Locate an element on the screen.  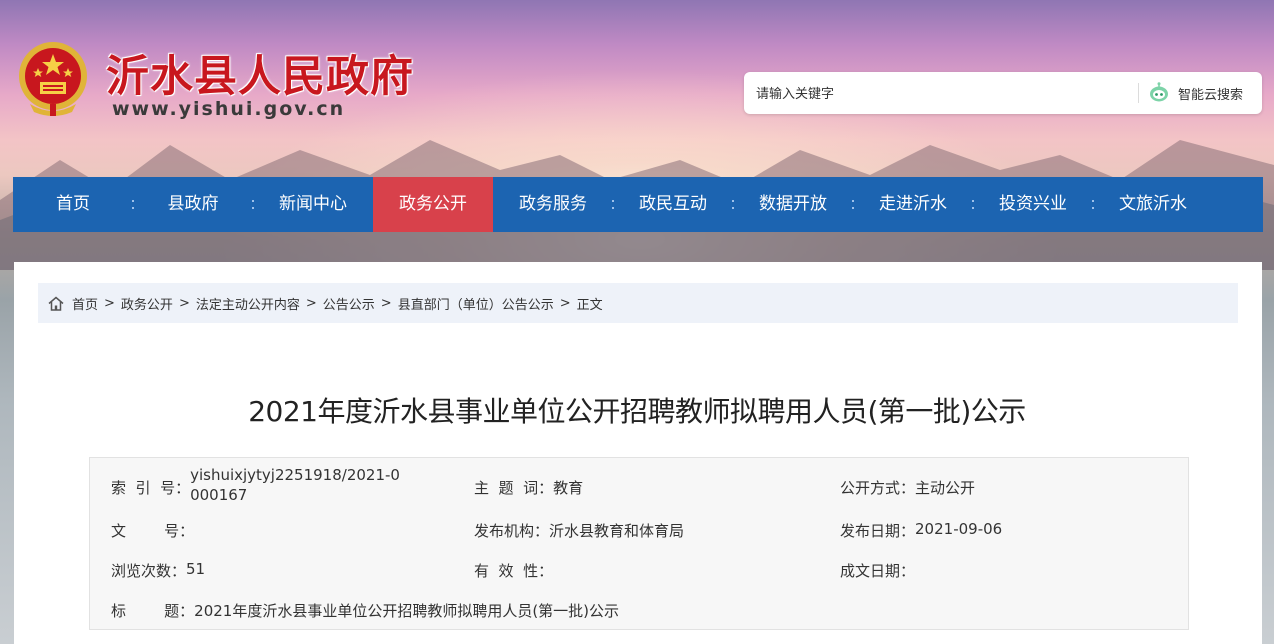
metadata-row: 标 题： 2021年度沂水县事业单位公开招聘教师拟聘用人员(第一批)公示 is located at coordinates (639, 615).